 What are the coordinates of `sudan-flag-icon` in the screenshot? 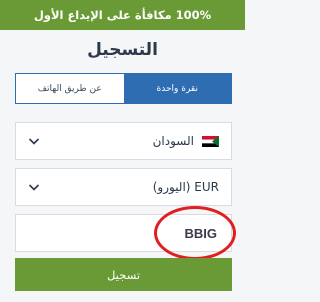 It's located at (210, 141).